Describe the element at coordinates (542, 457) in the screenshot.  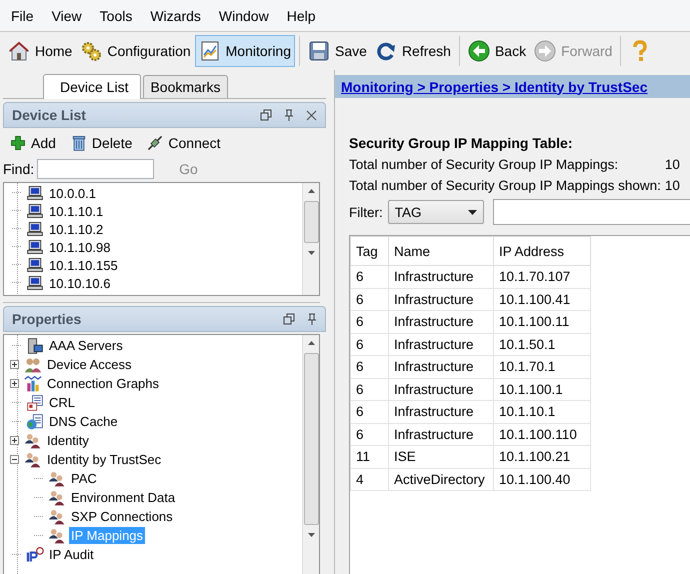
I see `table-cell: 10.1.100.21` at that location.